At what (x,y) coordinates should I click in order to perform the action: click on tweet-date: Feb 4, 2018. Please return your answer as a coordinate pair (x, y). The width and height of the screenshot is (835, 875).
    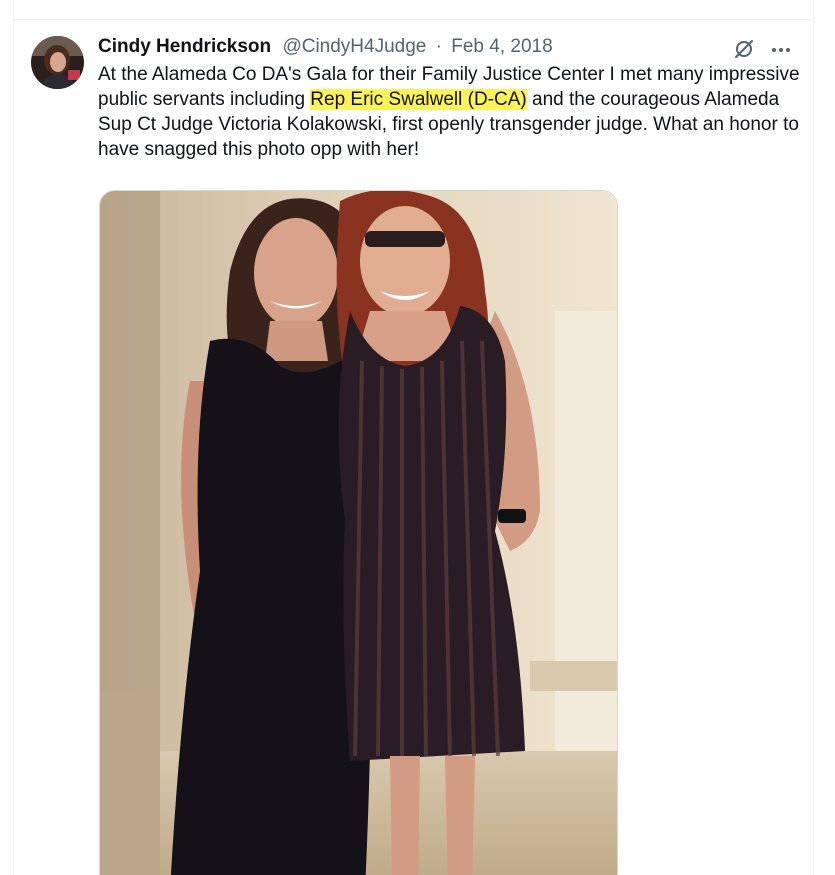
    Looking at the image, I should click on (501, 46).